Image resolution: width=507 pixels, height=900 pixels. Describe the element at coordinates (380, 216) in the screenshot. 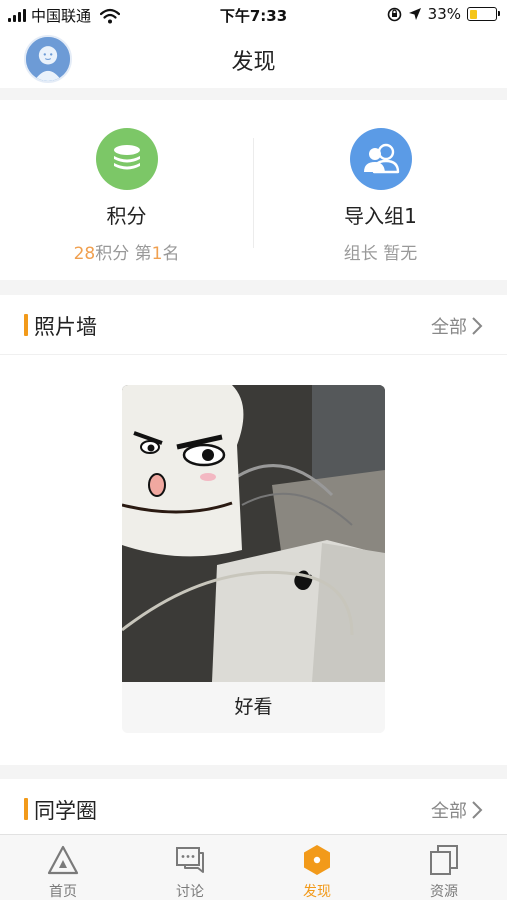

I see `group-label: 导入组1` at that location.